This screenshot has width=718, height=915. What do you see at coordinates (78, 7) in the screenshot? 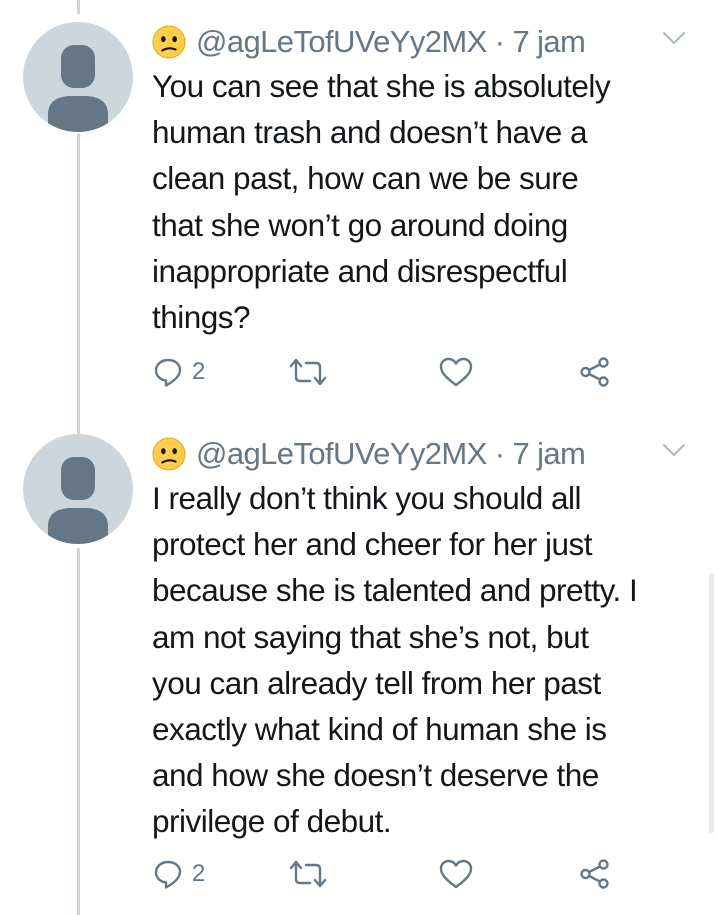
I see `thread-line-top` at bounding box center [78, 7].